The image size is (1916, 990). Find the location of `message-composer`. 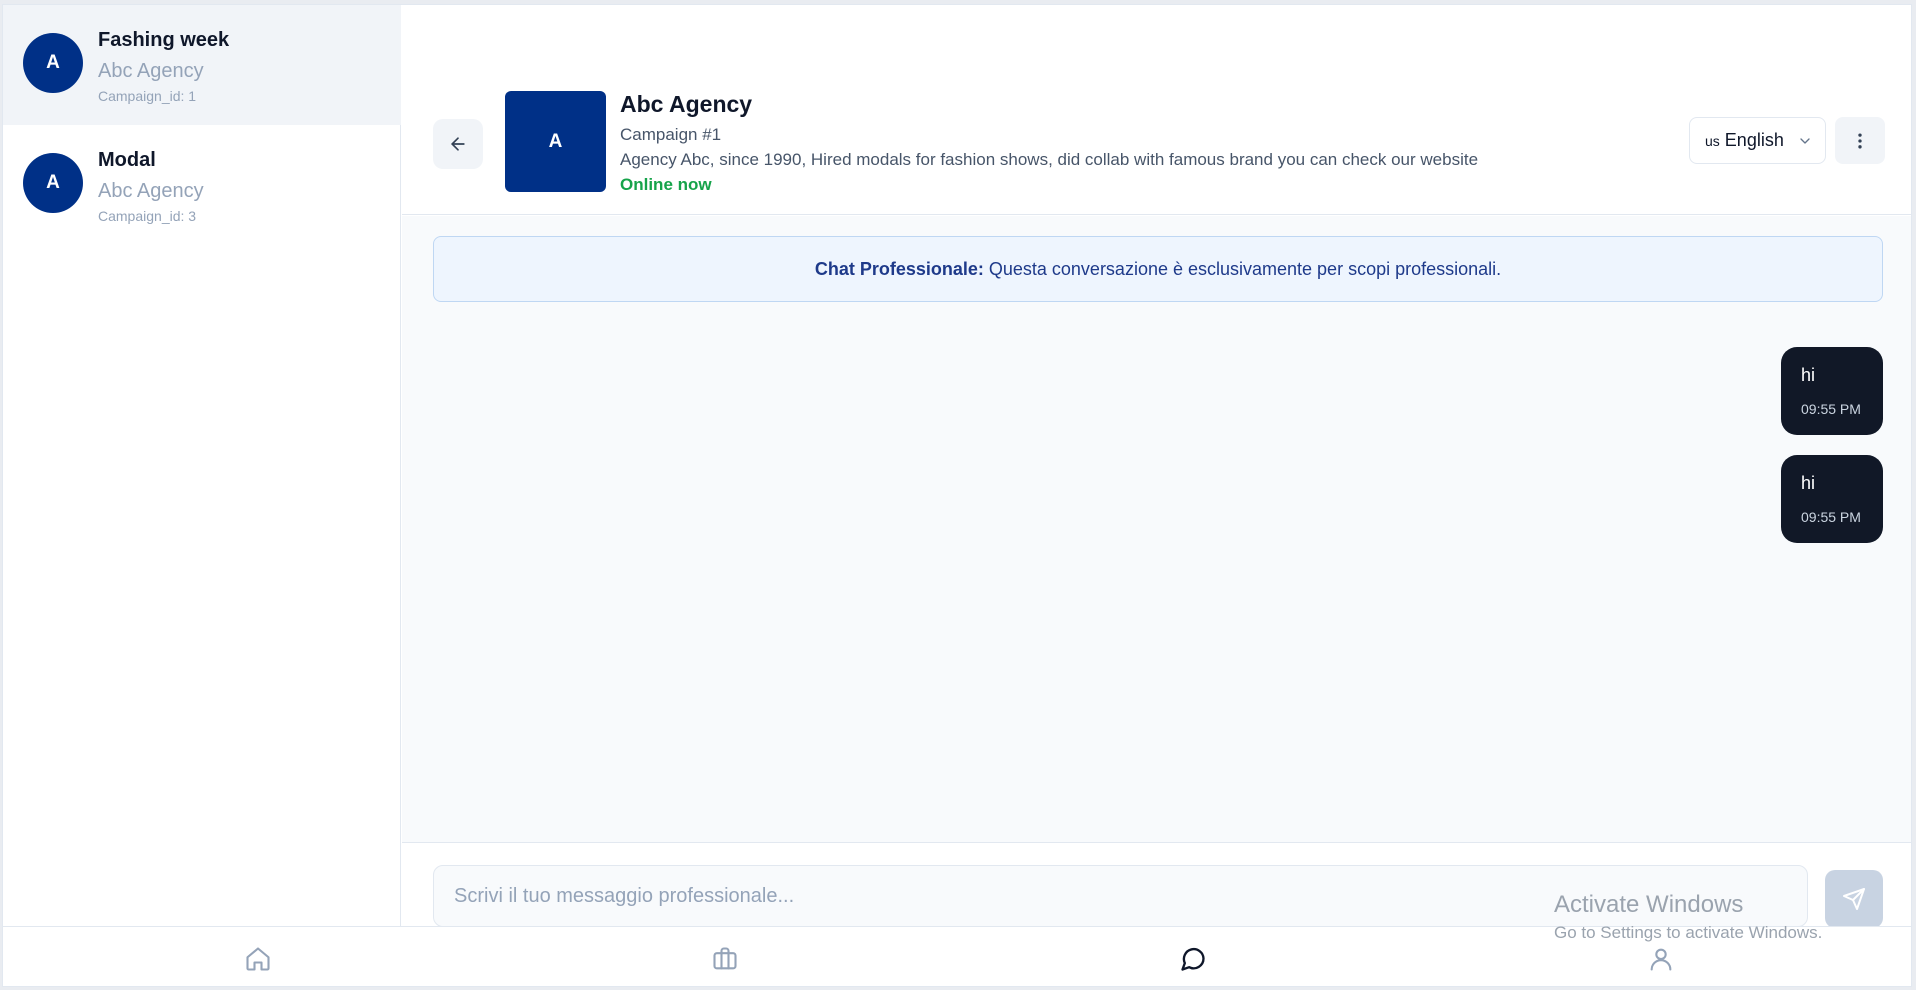

message-composer is located at coordinates (1156, 885).